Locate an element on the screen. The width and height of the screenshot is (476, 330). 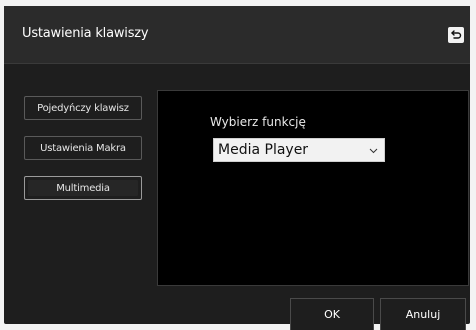
function-select: Media Player is located at coordinates (299, 150).